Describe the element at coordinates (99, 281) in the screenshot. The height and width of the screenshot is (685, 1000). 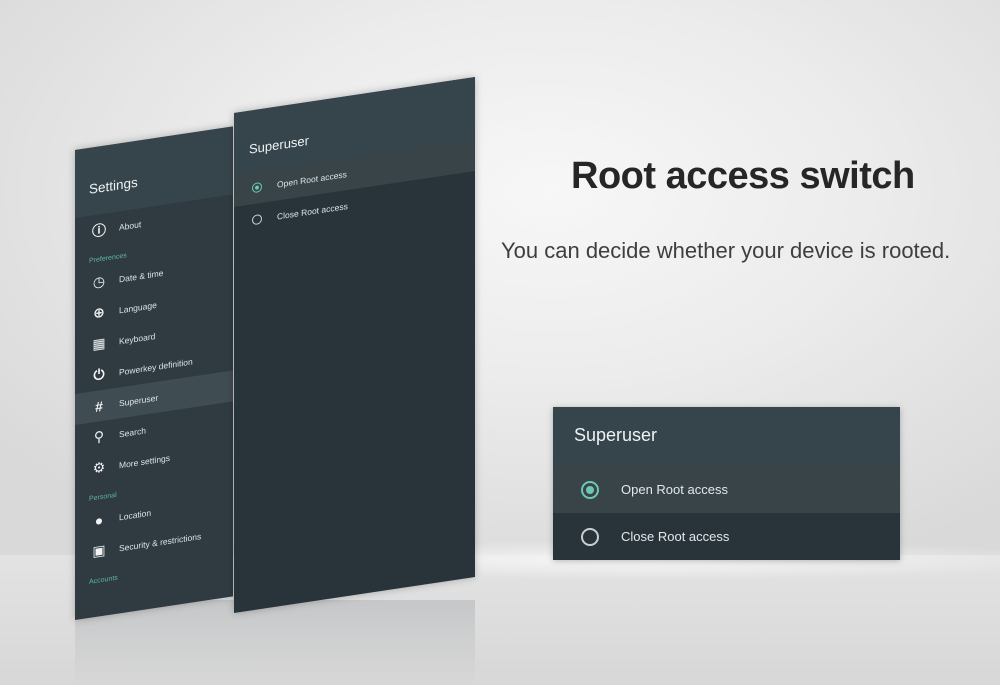
I see `clock-icon: ◷` at that location.